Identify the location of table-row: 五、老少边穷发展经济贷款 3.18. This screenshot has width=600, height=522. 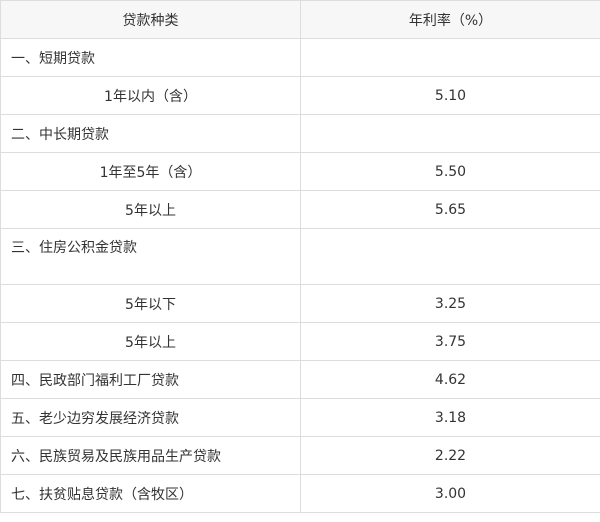
(300, 417).